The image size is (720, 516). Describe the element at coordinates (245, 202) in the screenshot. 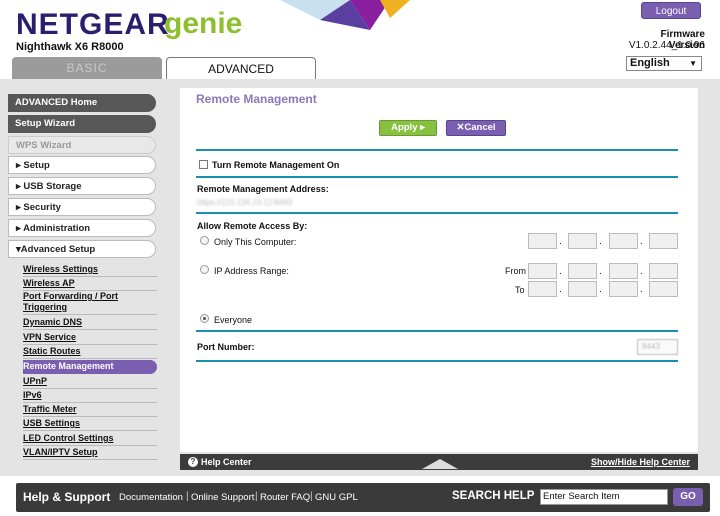

I see `remote-address-value: https://123.134.23.12:8443` at that location.